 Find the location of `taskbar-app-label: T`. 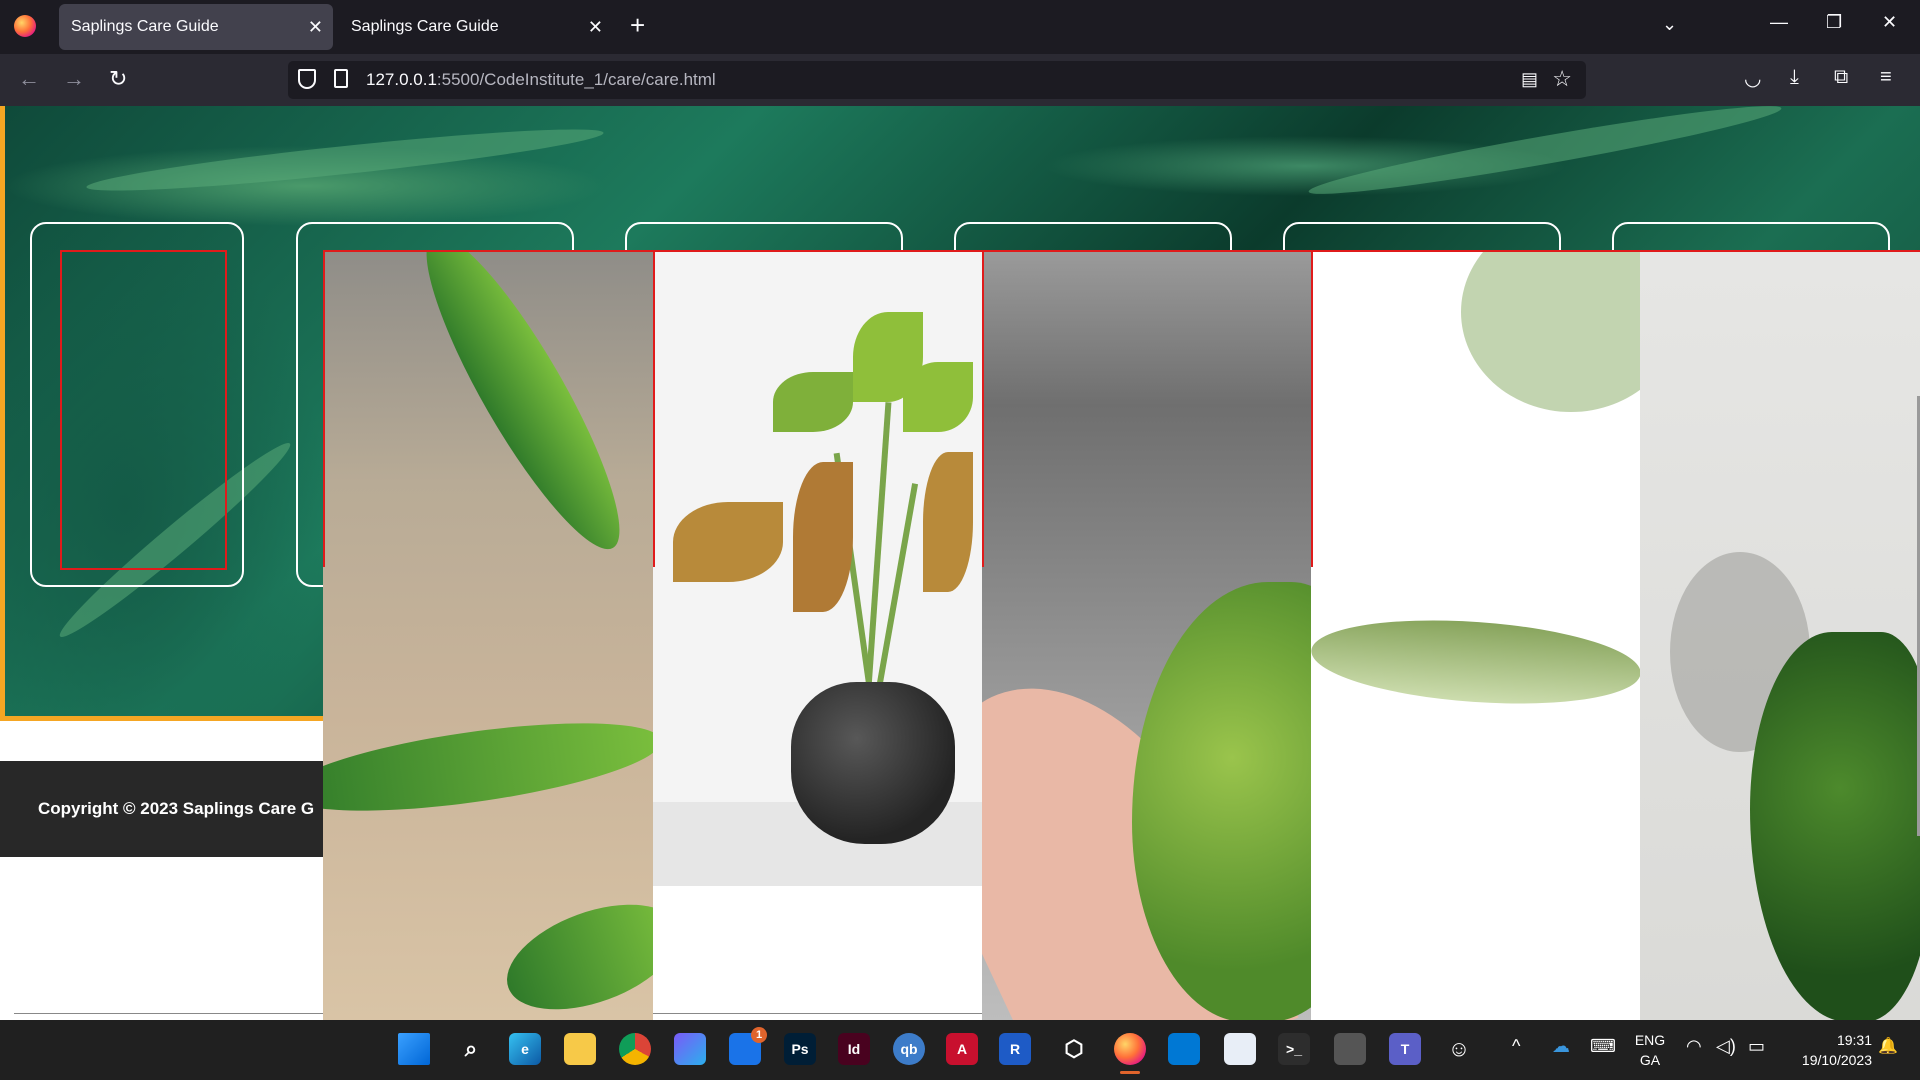

taskbar-app-label: T is located at coordinates (1405, 1049).